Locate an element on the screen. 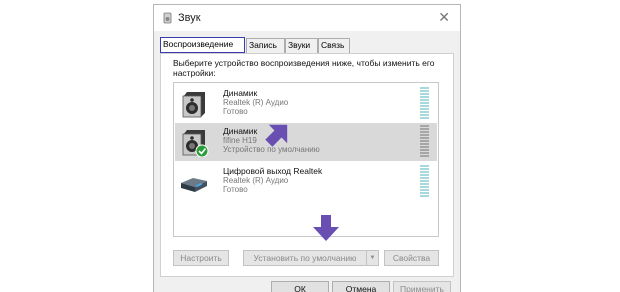 The height and width of the screenshot is (292, 620). close-icon: ✕ is located at coordinates (444, 17).